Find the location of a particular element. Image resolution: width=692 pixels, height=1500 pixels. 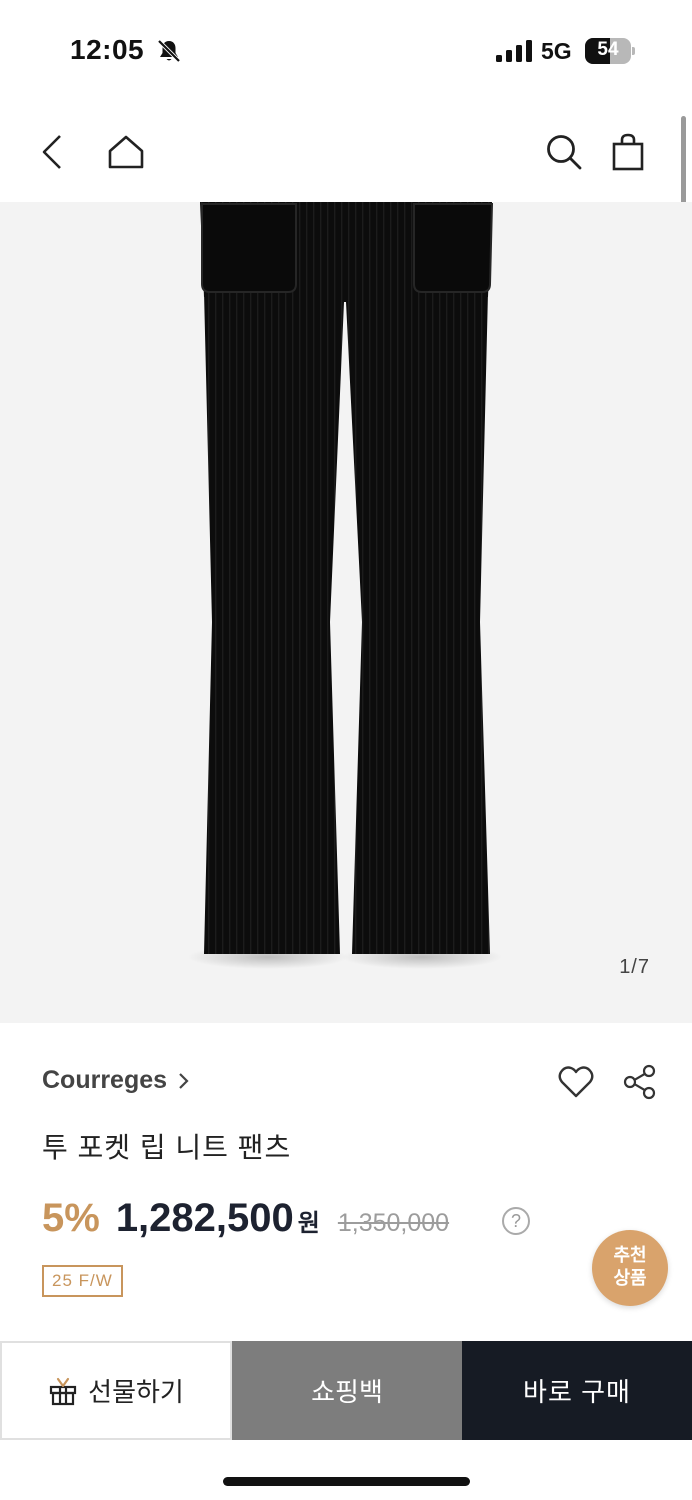

battery-level: 54 is located at coordinates (608, 49).